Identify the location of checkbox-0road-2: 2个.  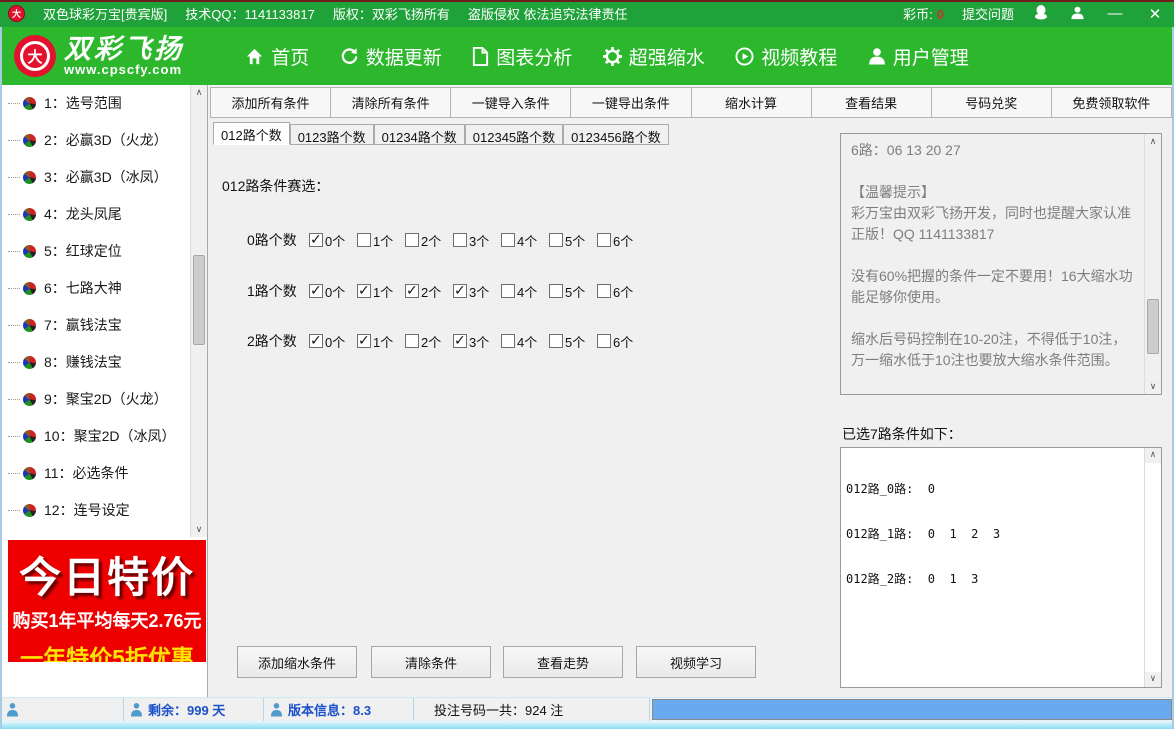
(429, 240).